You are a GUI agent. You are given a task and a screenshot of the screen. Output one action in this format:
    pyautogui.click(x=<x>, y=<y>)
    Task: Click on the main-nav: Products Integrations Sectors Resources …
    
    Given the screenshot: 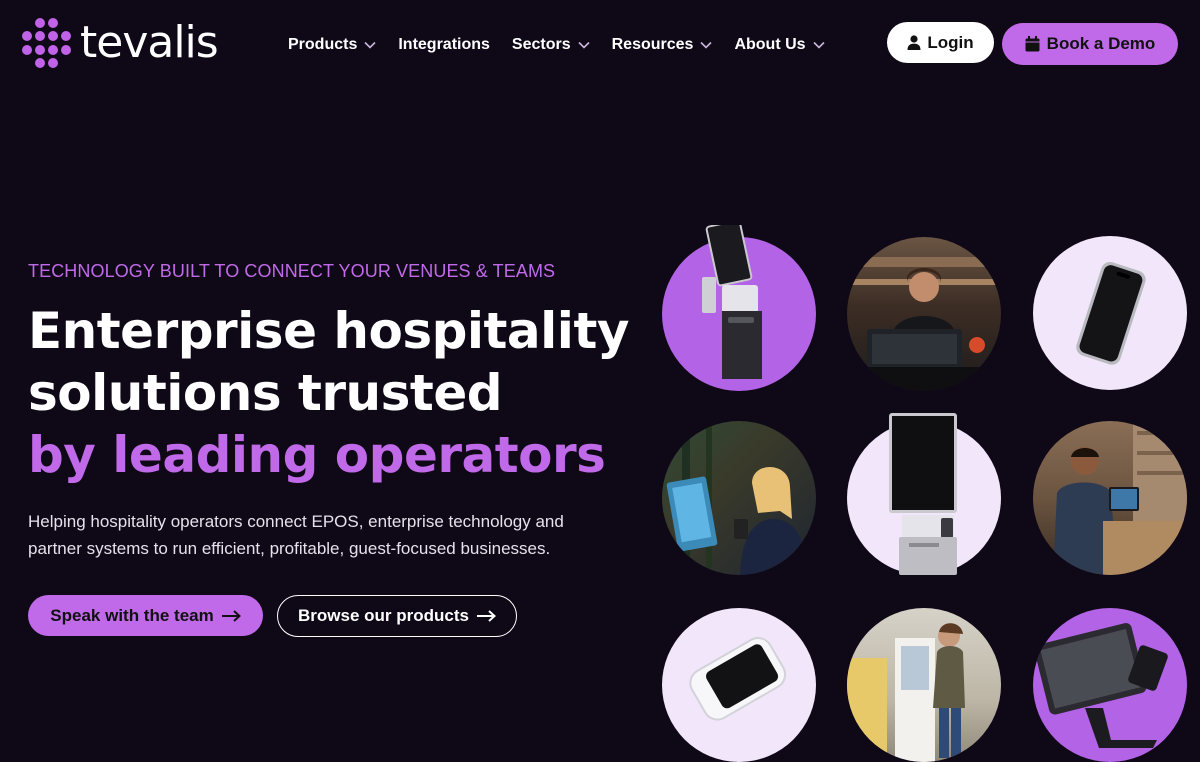 What is the action you would take?
    pyautogui.click(x=567, y=45)
    